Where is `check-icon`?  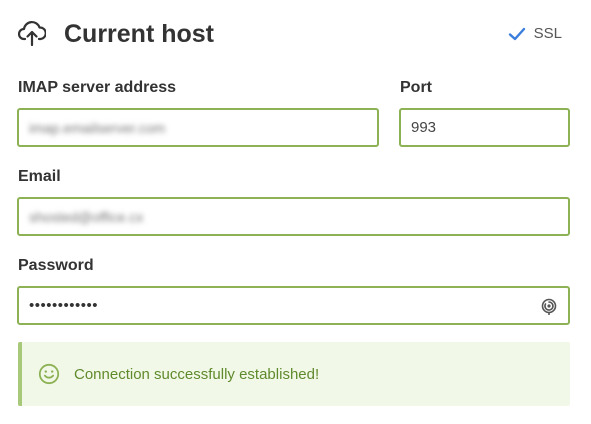
check-icon is located at coordinates (516, 33).